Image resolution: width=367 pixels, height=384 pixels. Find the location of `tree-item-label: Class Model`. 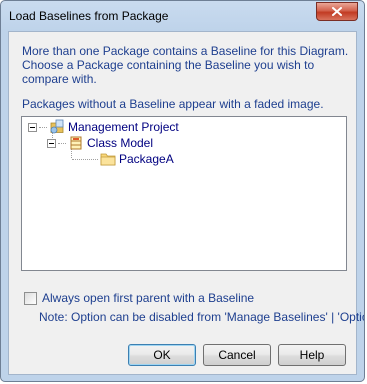

tree-item-label: Class Model is located at coordinates (120, 143).